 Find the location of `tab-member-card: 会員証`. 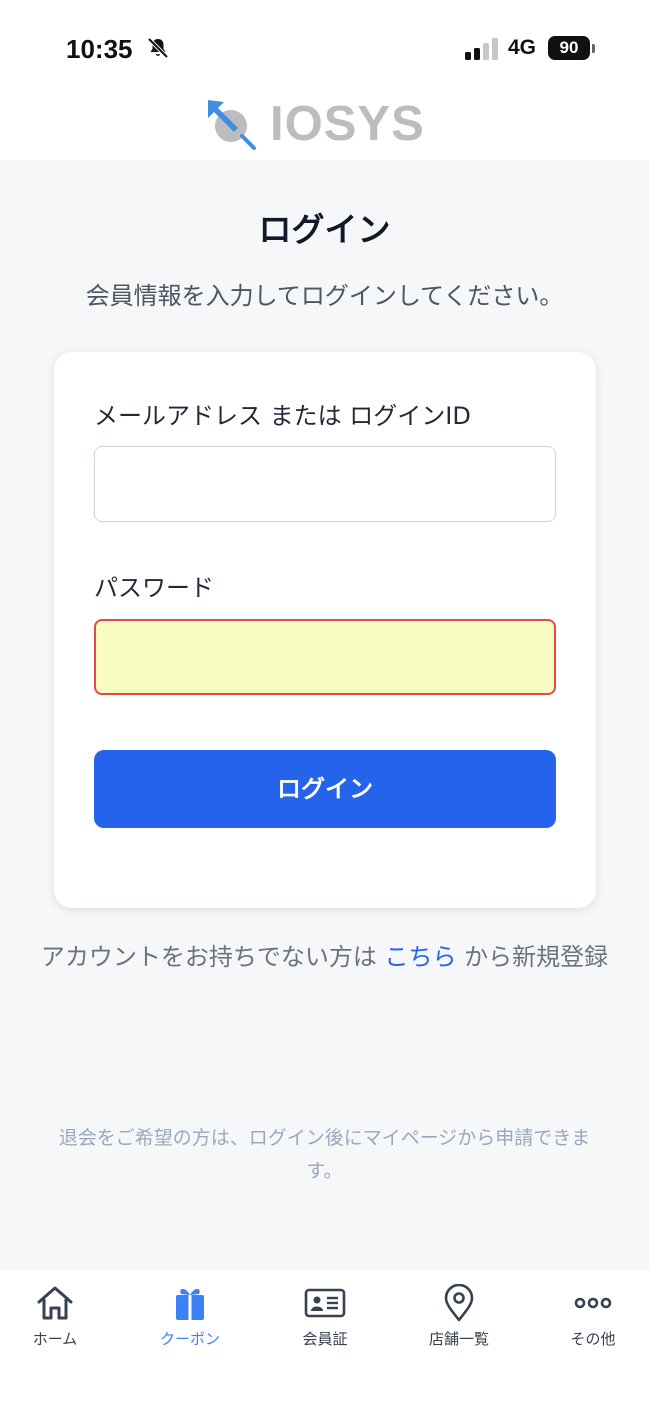

tab-member-card: 会員証 is located at coordinates (325, 1316).